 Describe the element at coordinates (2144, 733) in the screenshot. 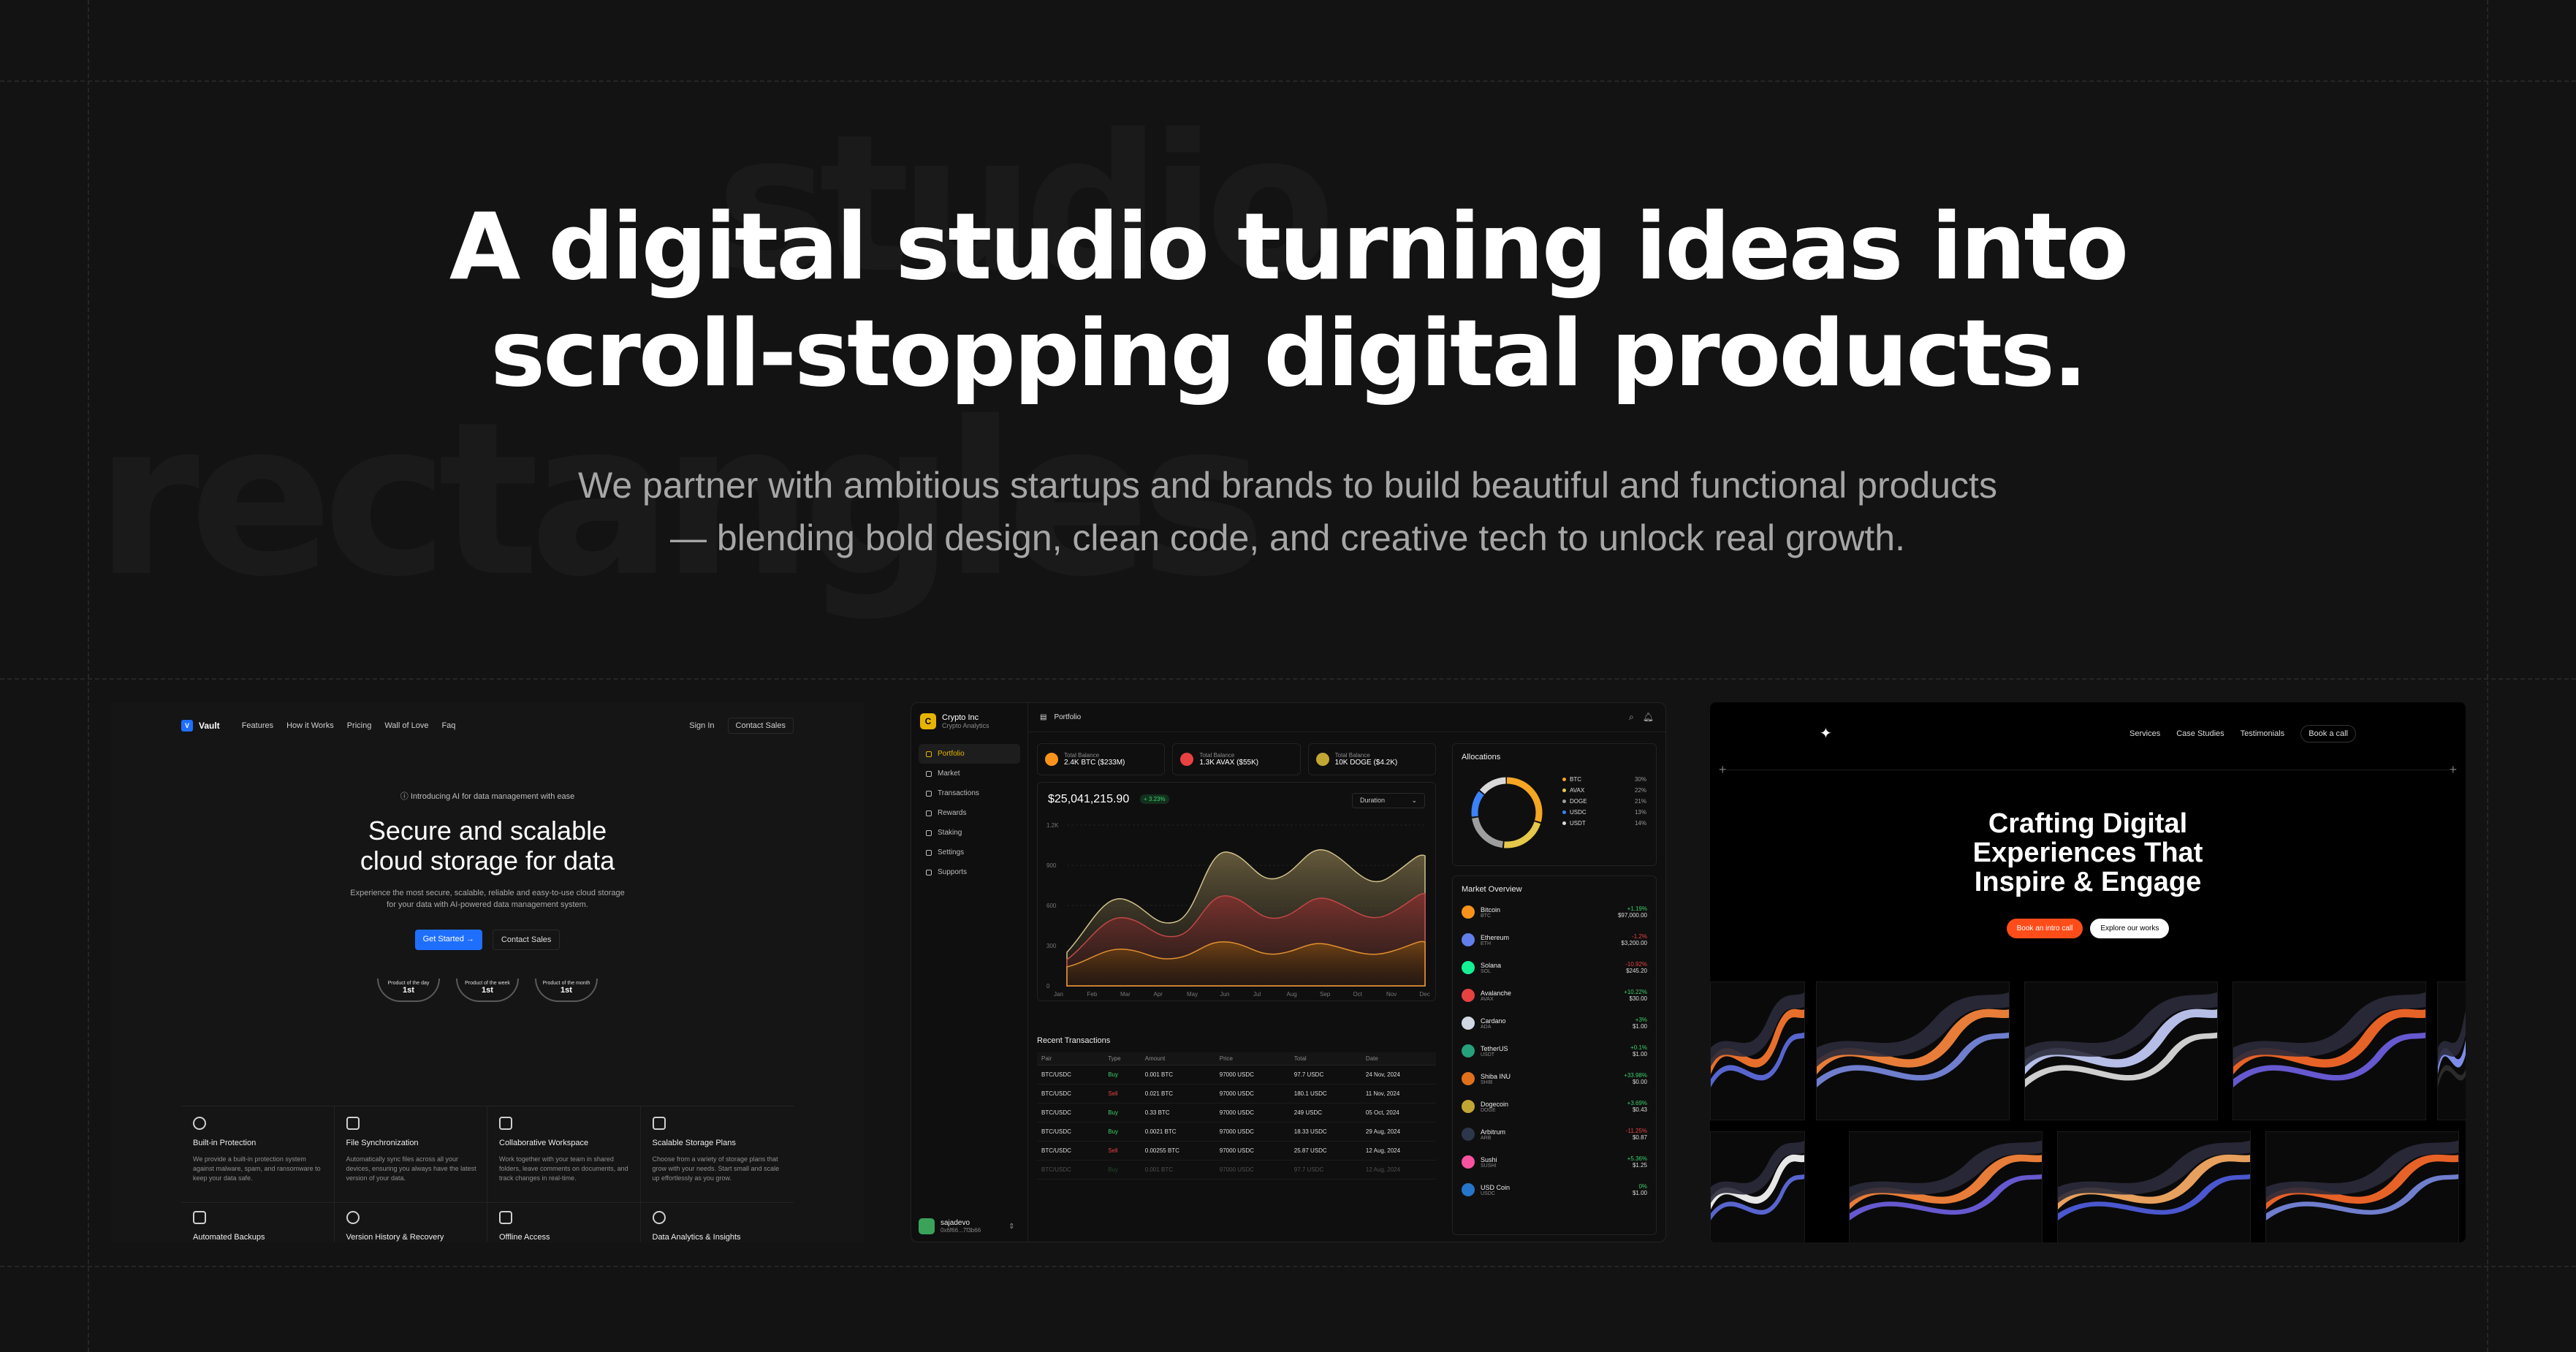

I see `studio-nav-services: Services` at that location.